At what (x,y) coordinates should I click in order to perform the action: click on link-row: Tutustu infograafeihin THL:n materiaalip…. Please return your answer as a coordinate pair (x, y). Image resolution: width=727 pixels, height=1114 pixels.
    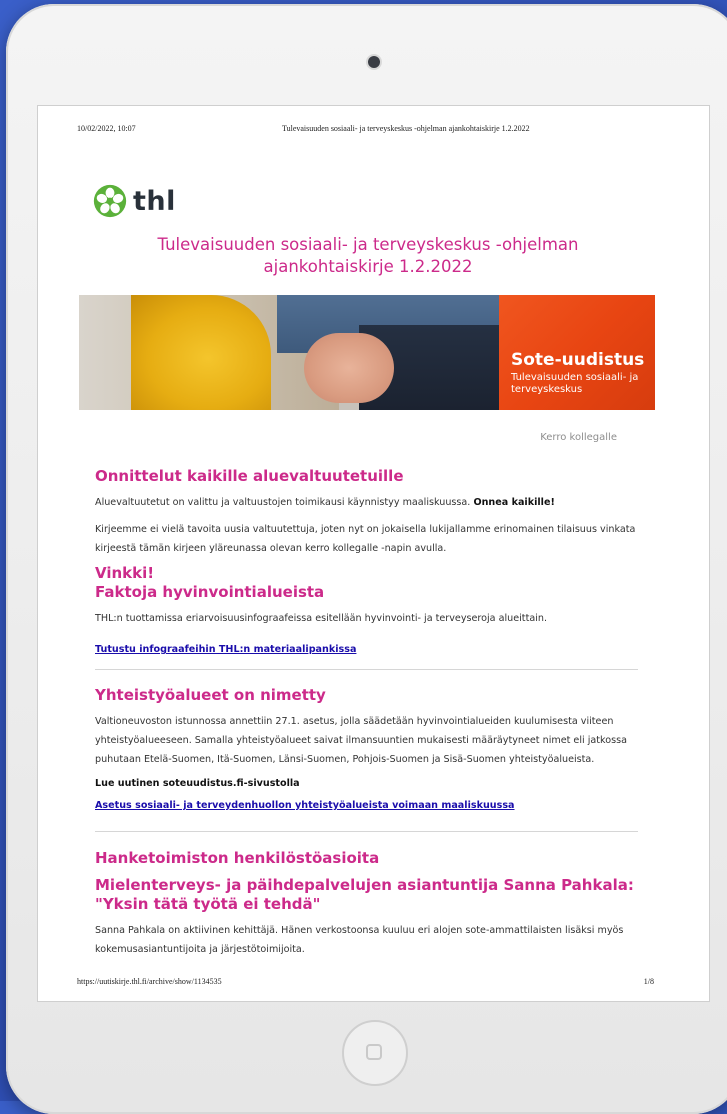
    Looking at the image, I should click on (367, 646).